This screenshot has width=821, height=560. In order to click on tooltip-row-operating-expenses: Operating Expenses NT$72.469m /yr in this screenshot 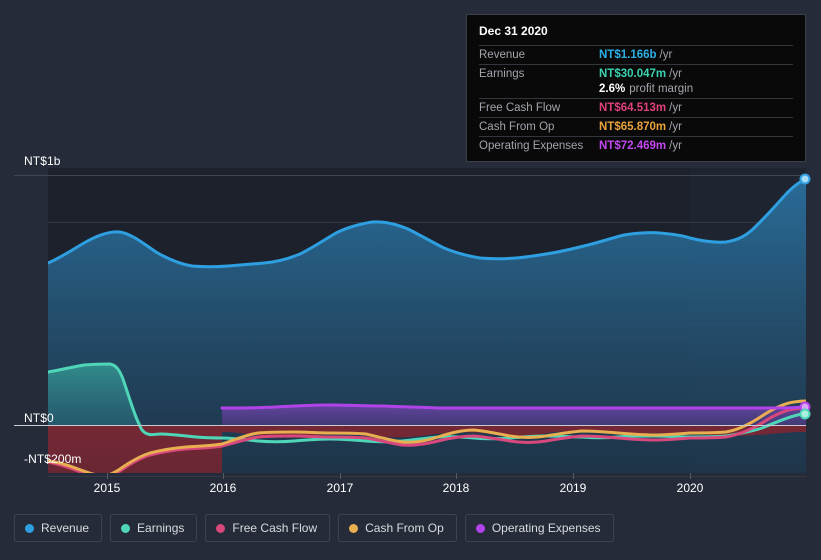, I will do `click(636, 145)`.